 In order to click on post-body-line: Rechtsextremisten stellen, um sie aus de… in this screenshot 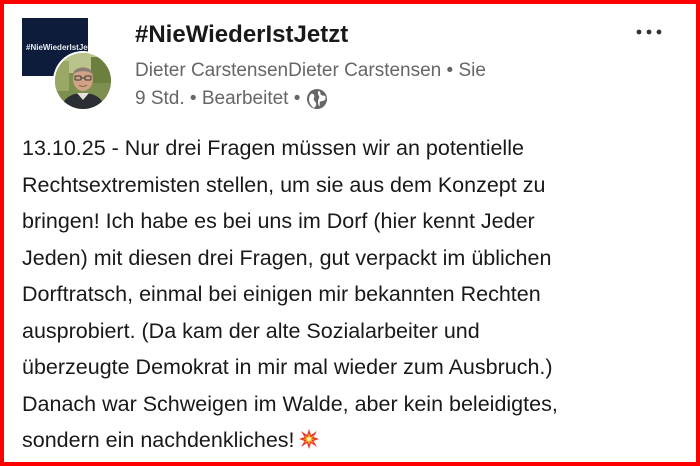, I will do `click(284, 184)`.